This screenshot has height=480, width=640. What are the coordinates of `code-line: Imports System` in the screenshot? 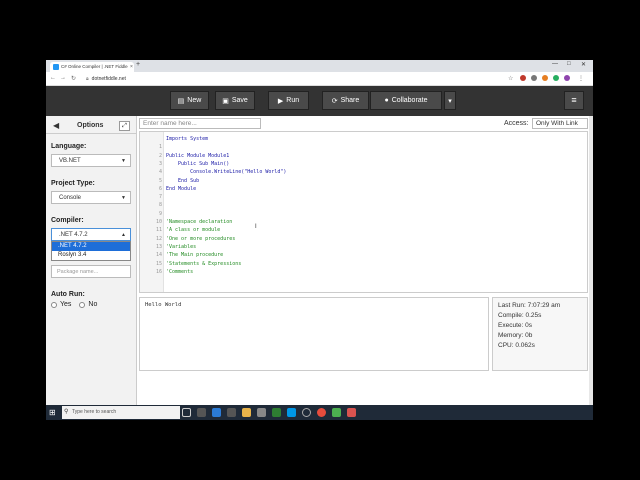 It's located at (363, 140).